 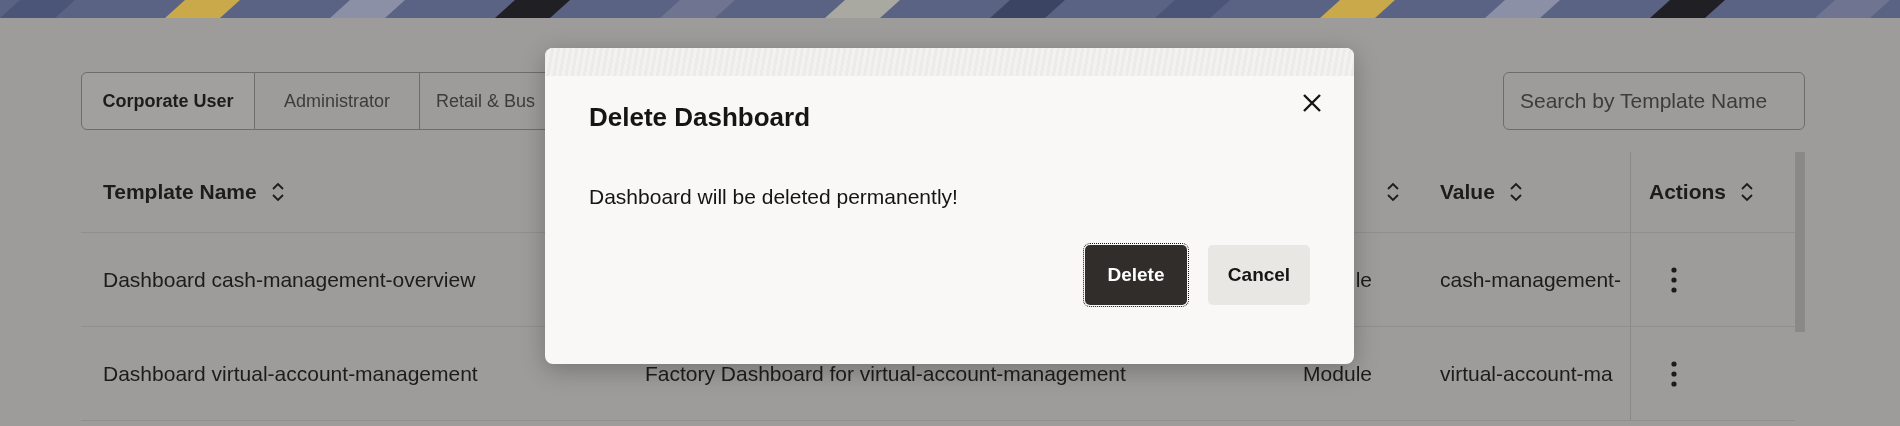 I want to click on column-header: Actions, so click(x=1687, y=192).